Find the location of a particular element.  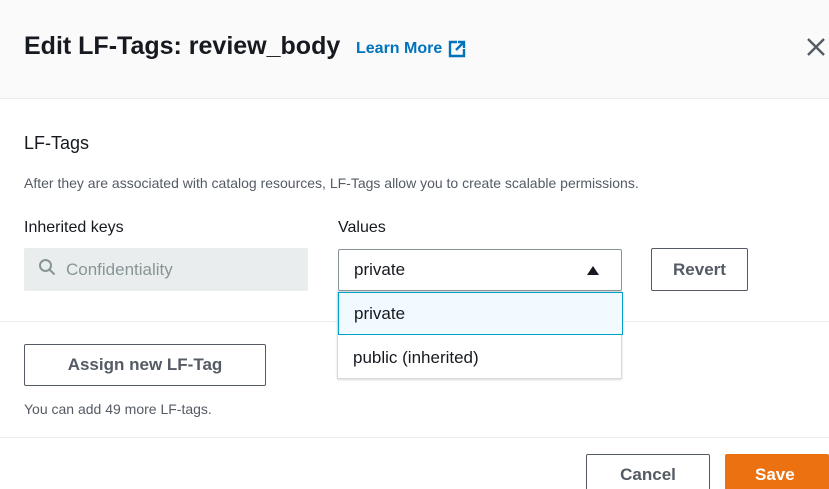

values-dropdown-menu: private public (inherited) is located at coordinates (480, 335).